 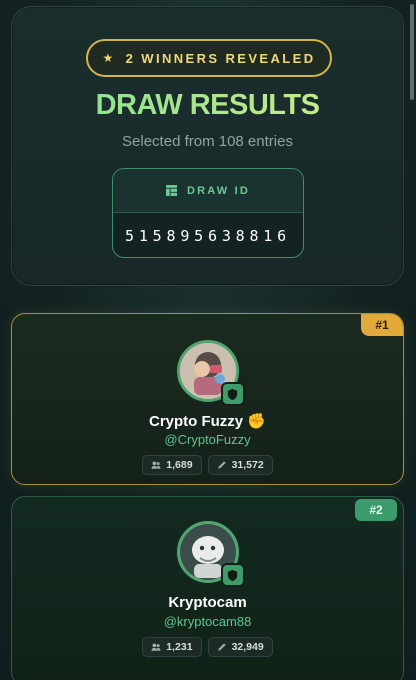 I want to click on winner-stats: 1,231 32,949, so click(x=207, y=647).